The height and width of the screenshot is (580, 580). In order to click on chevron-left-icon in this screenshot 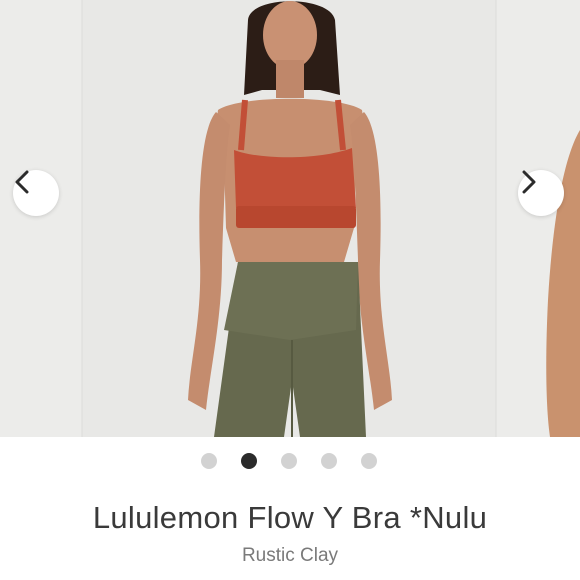, I will do `click(22, 182)`.